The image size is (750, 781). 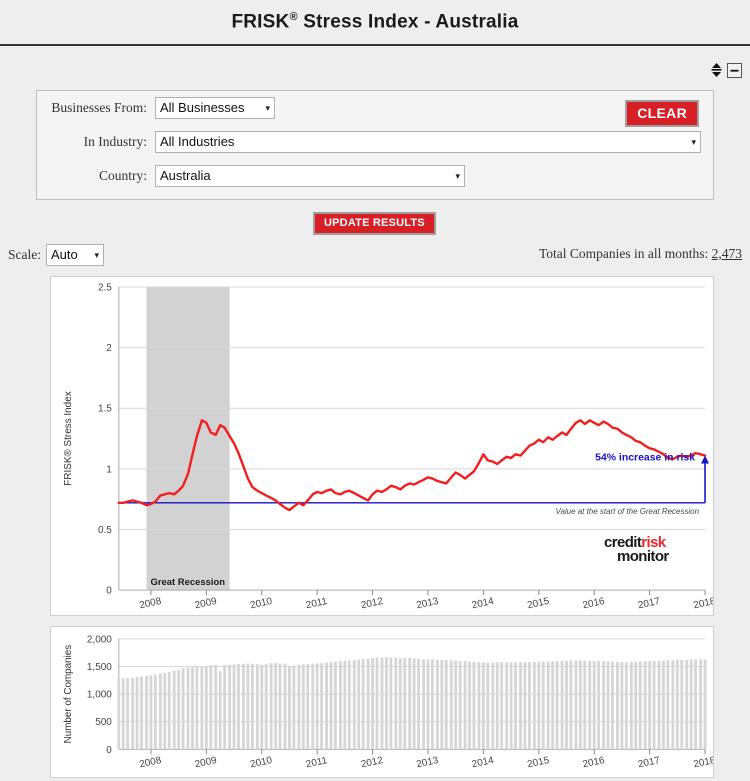 What do you see at coordinates (185, 175) in the screenshot?
I see `country-value: Australia` at bounding box center [185, 175].